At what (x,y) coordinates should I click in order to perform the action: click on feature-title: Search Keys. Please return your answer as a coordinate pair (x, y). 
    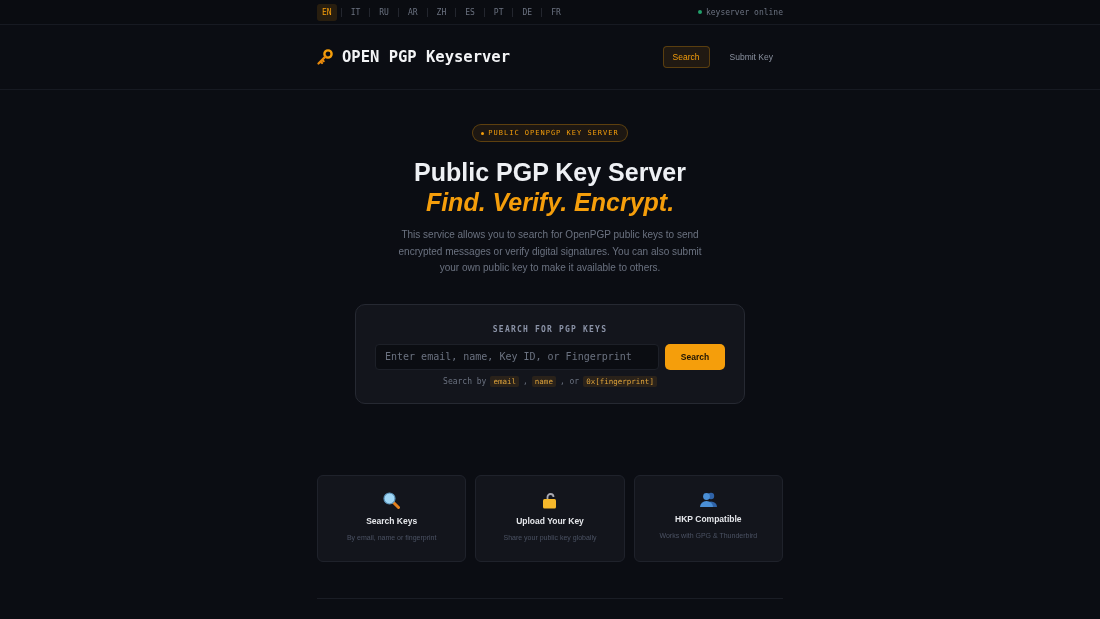
    Looking at the image, I should click on (392, 520).